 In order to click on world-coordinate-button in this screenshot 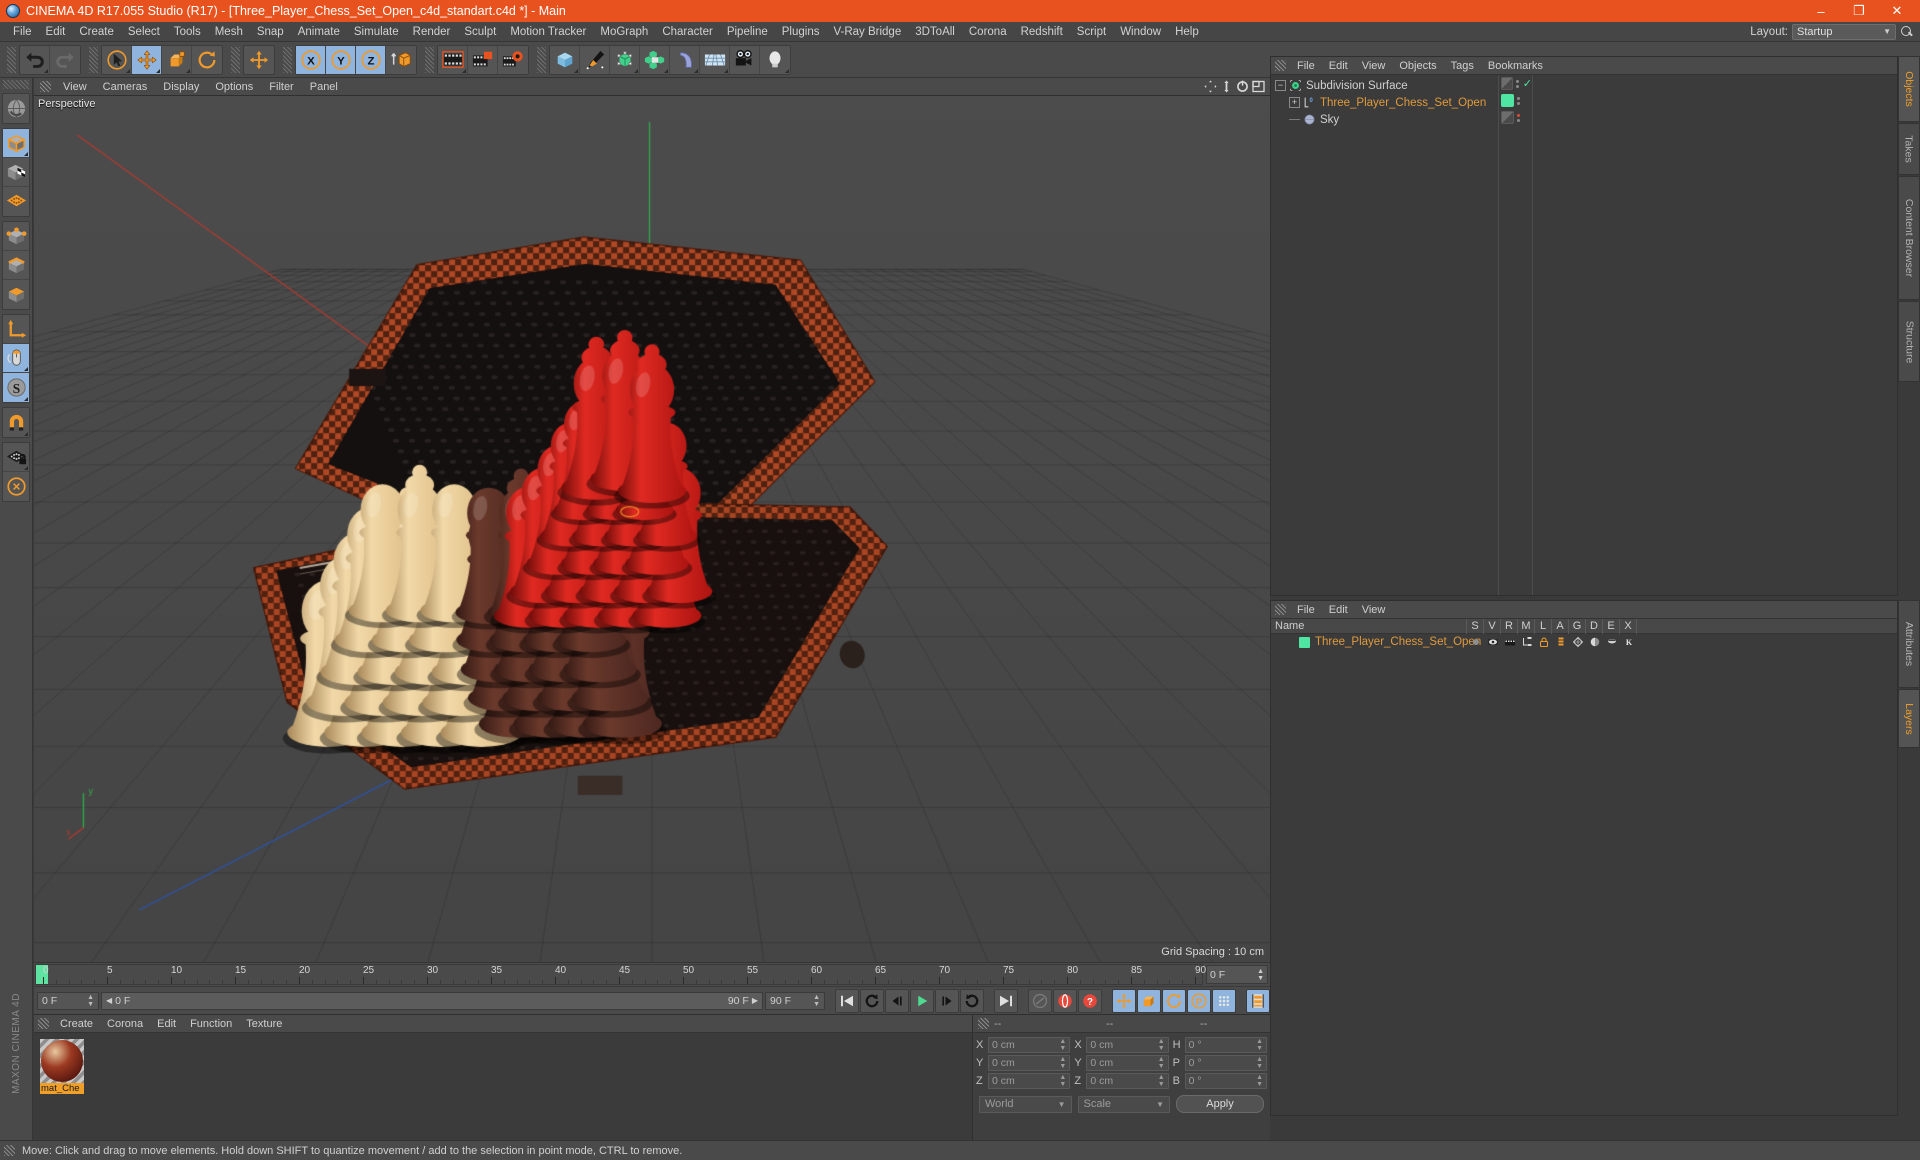, I will do `click(401, 60)`.